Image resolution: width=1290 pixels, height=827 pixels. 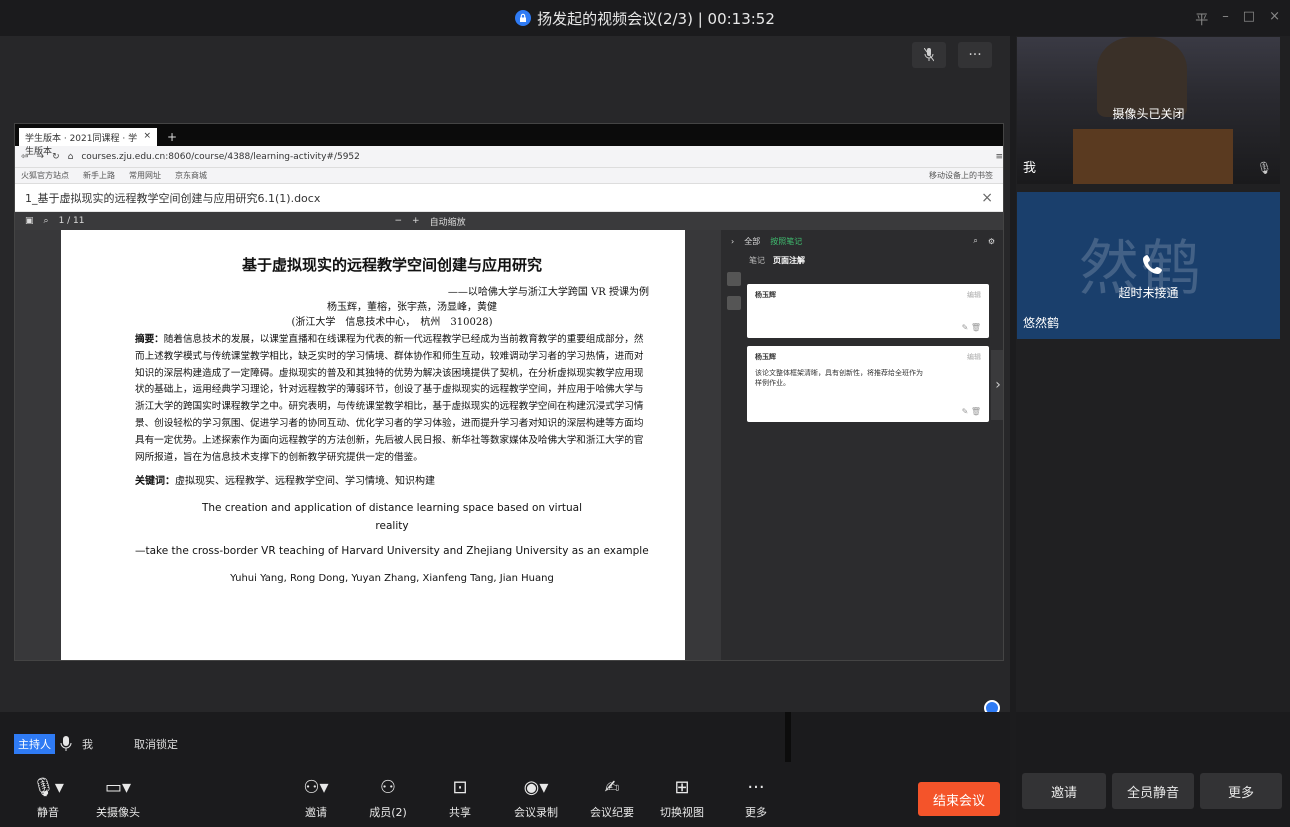 What do you see at coordinates (29, 221) in the screenshot?
I see `sidebar-toggle-icon: ▣` at bounding box center [29, 221].